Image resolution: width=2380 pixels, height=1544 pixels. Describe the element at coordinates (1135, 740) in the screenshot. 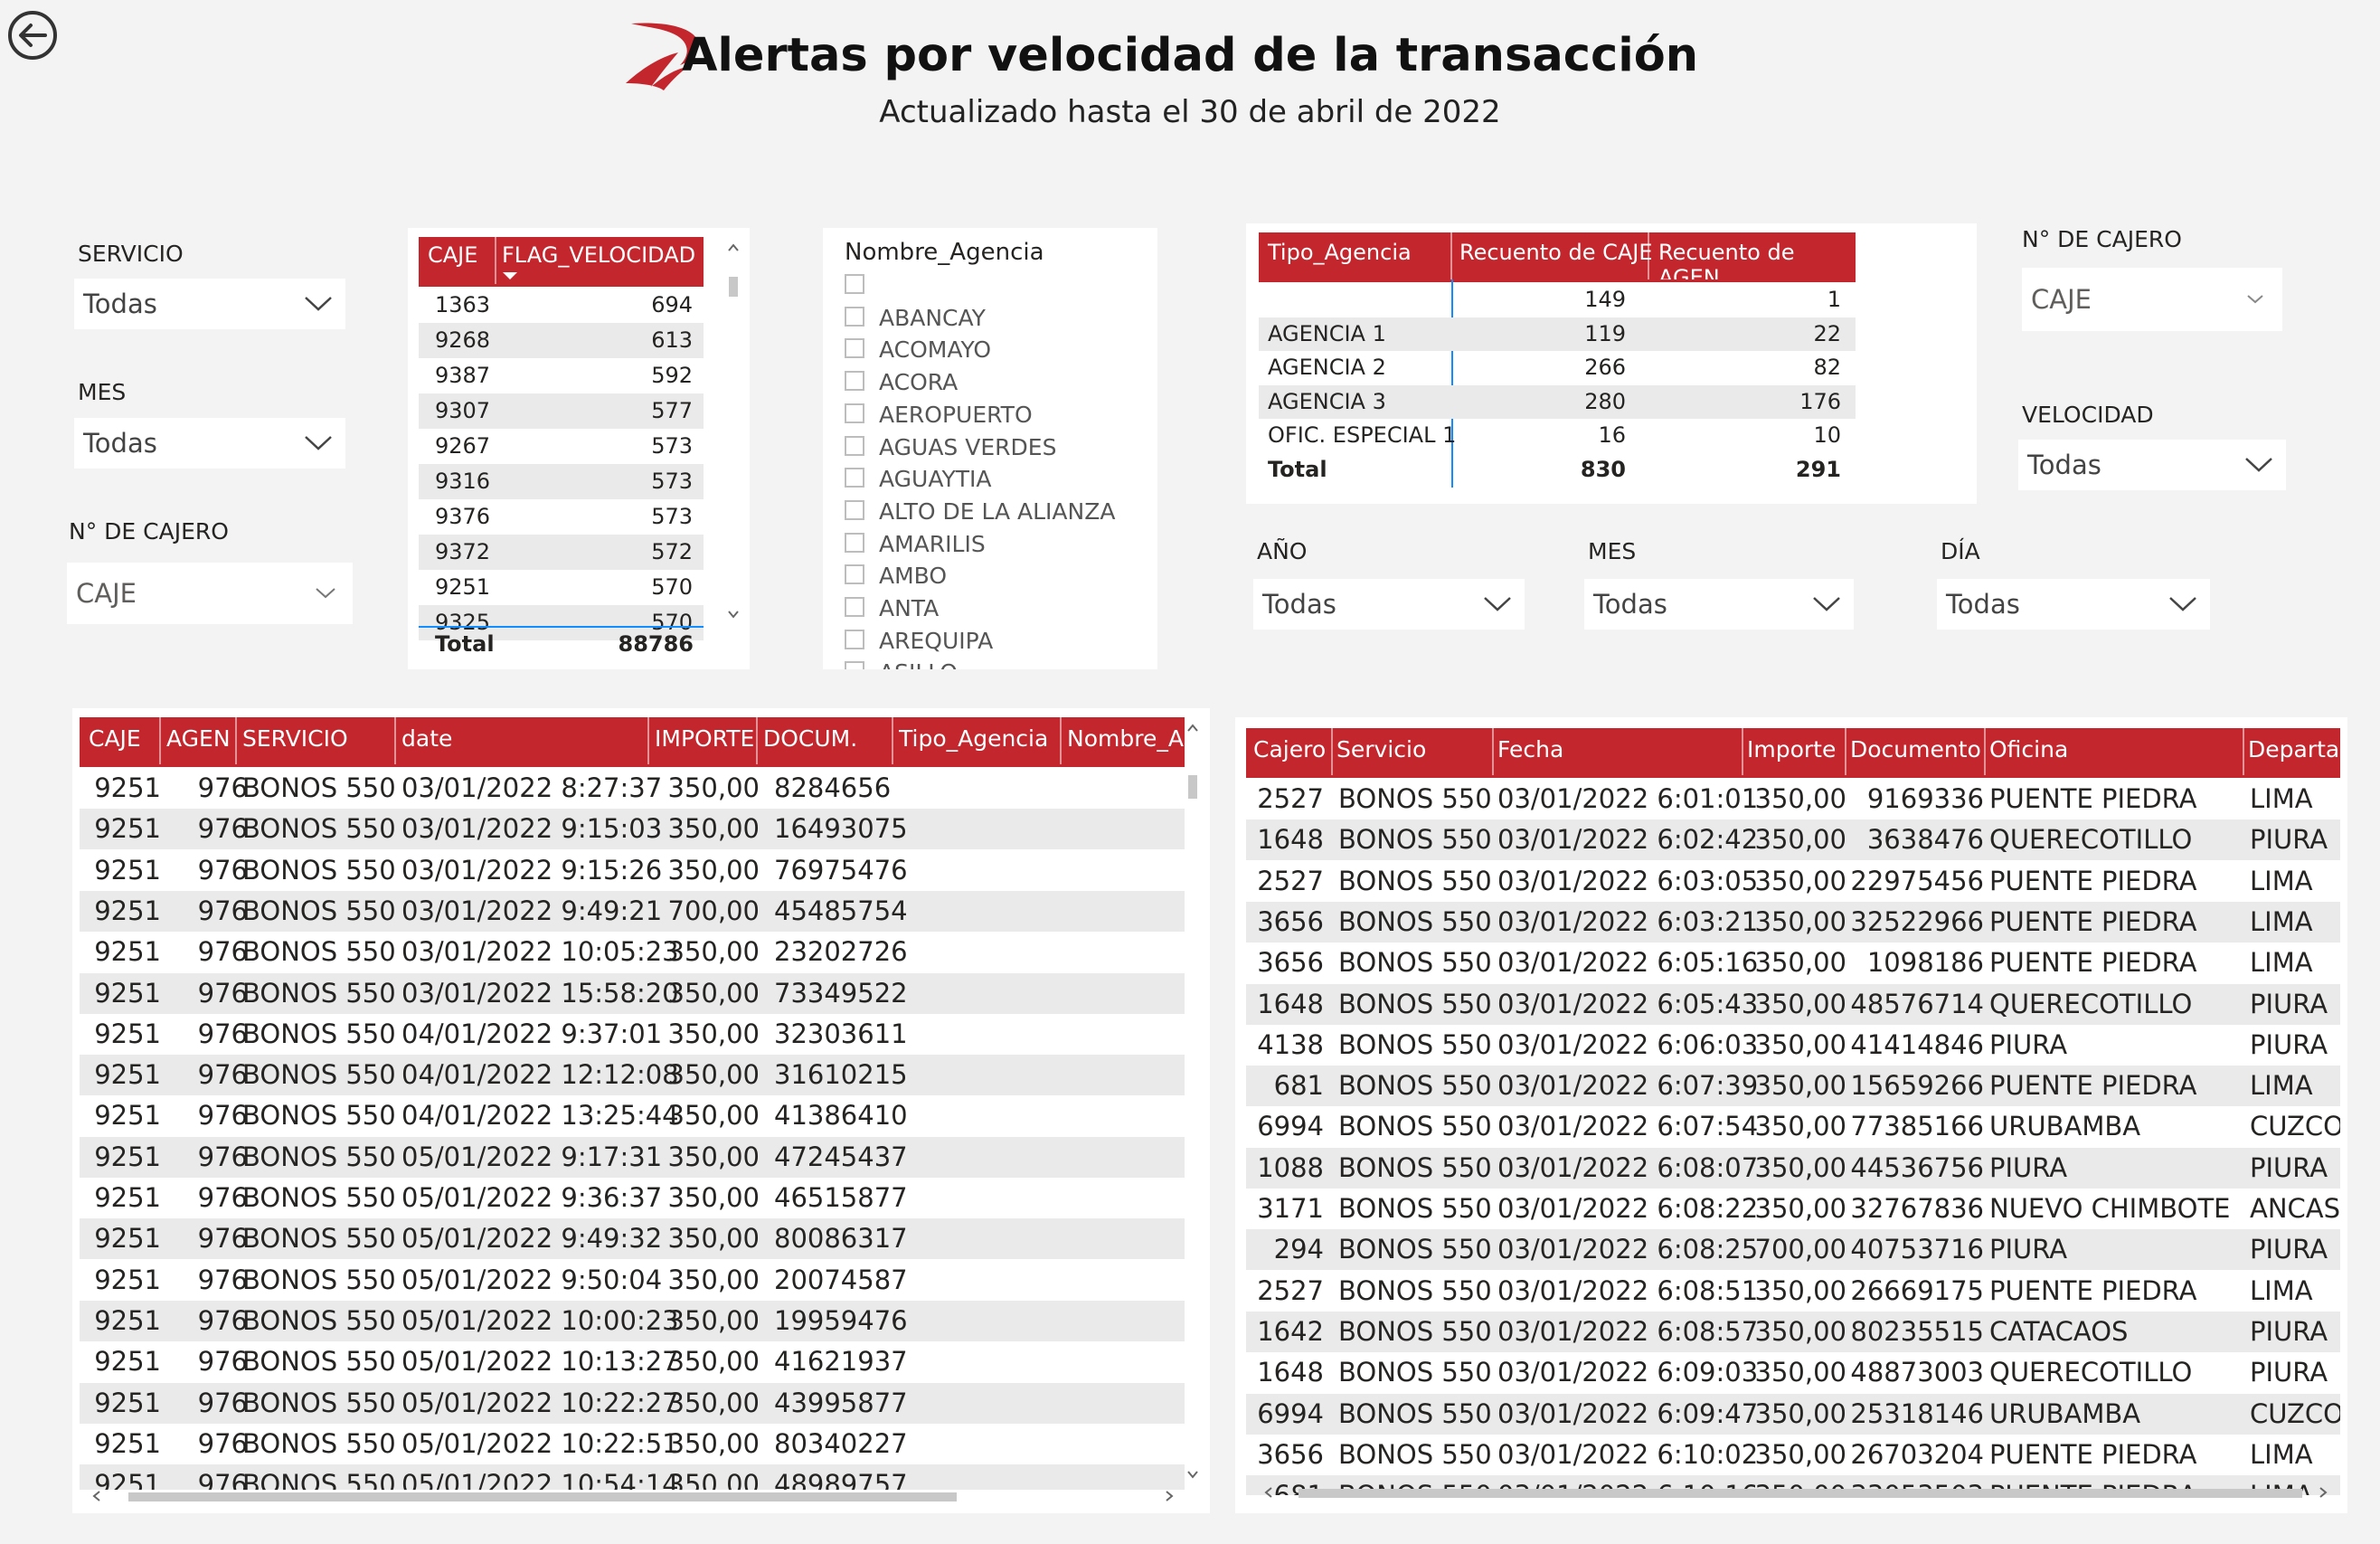

I see `header-nombre-agencia: Nombre_Agencia` at that location.